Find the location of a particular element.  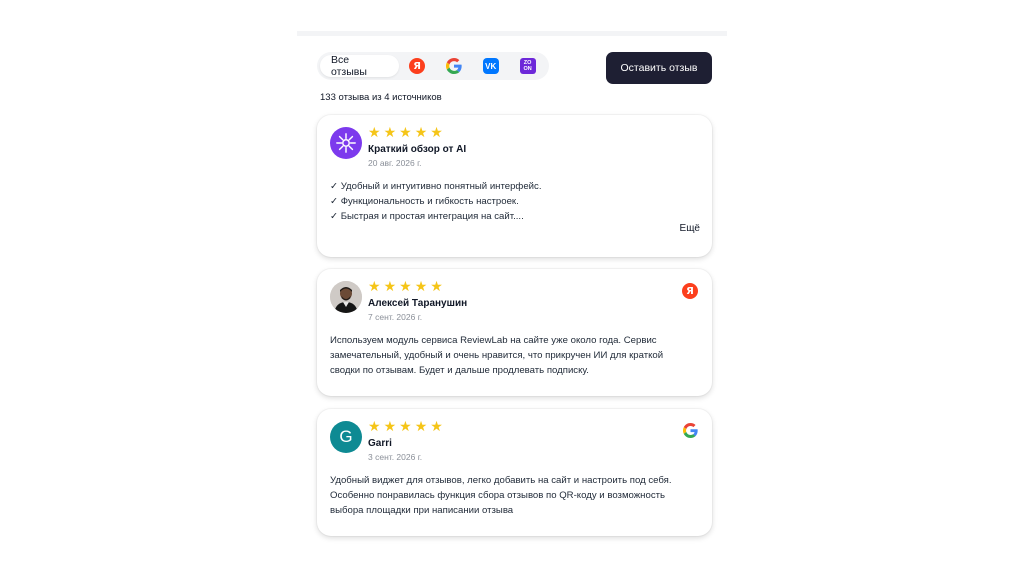

leave-review-button: Оставить отзыв is located at coordinates (659, 68).